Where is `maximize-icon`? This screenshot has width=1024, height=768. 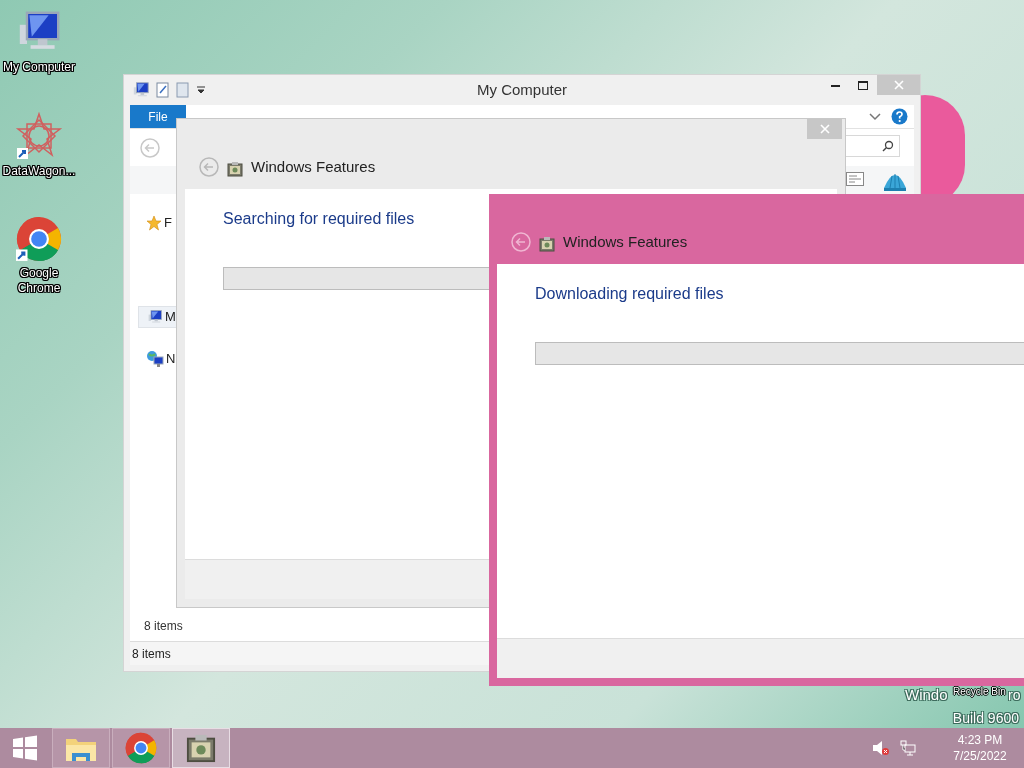
maximize-icon is located at coordinates (863, 85).